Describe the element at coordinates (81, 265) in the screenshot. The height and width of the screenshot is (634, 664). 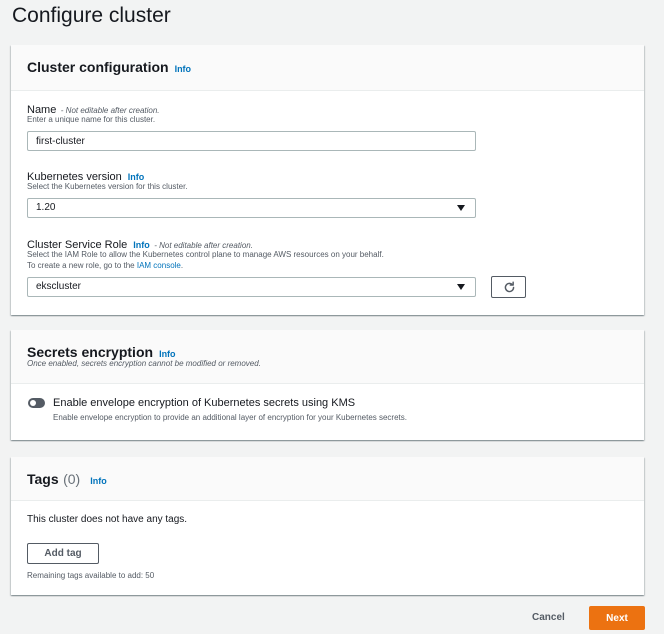
I see `iam-console-prefix: To create a new role, go to the` at that location.